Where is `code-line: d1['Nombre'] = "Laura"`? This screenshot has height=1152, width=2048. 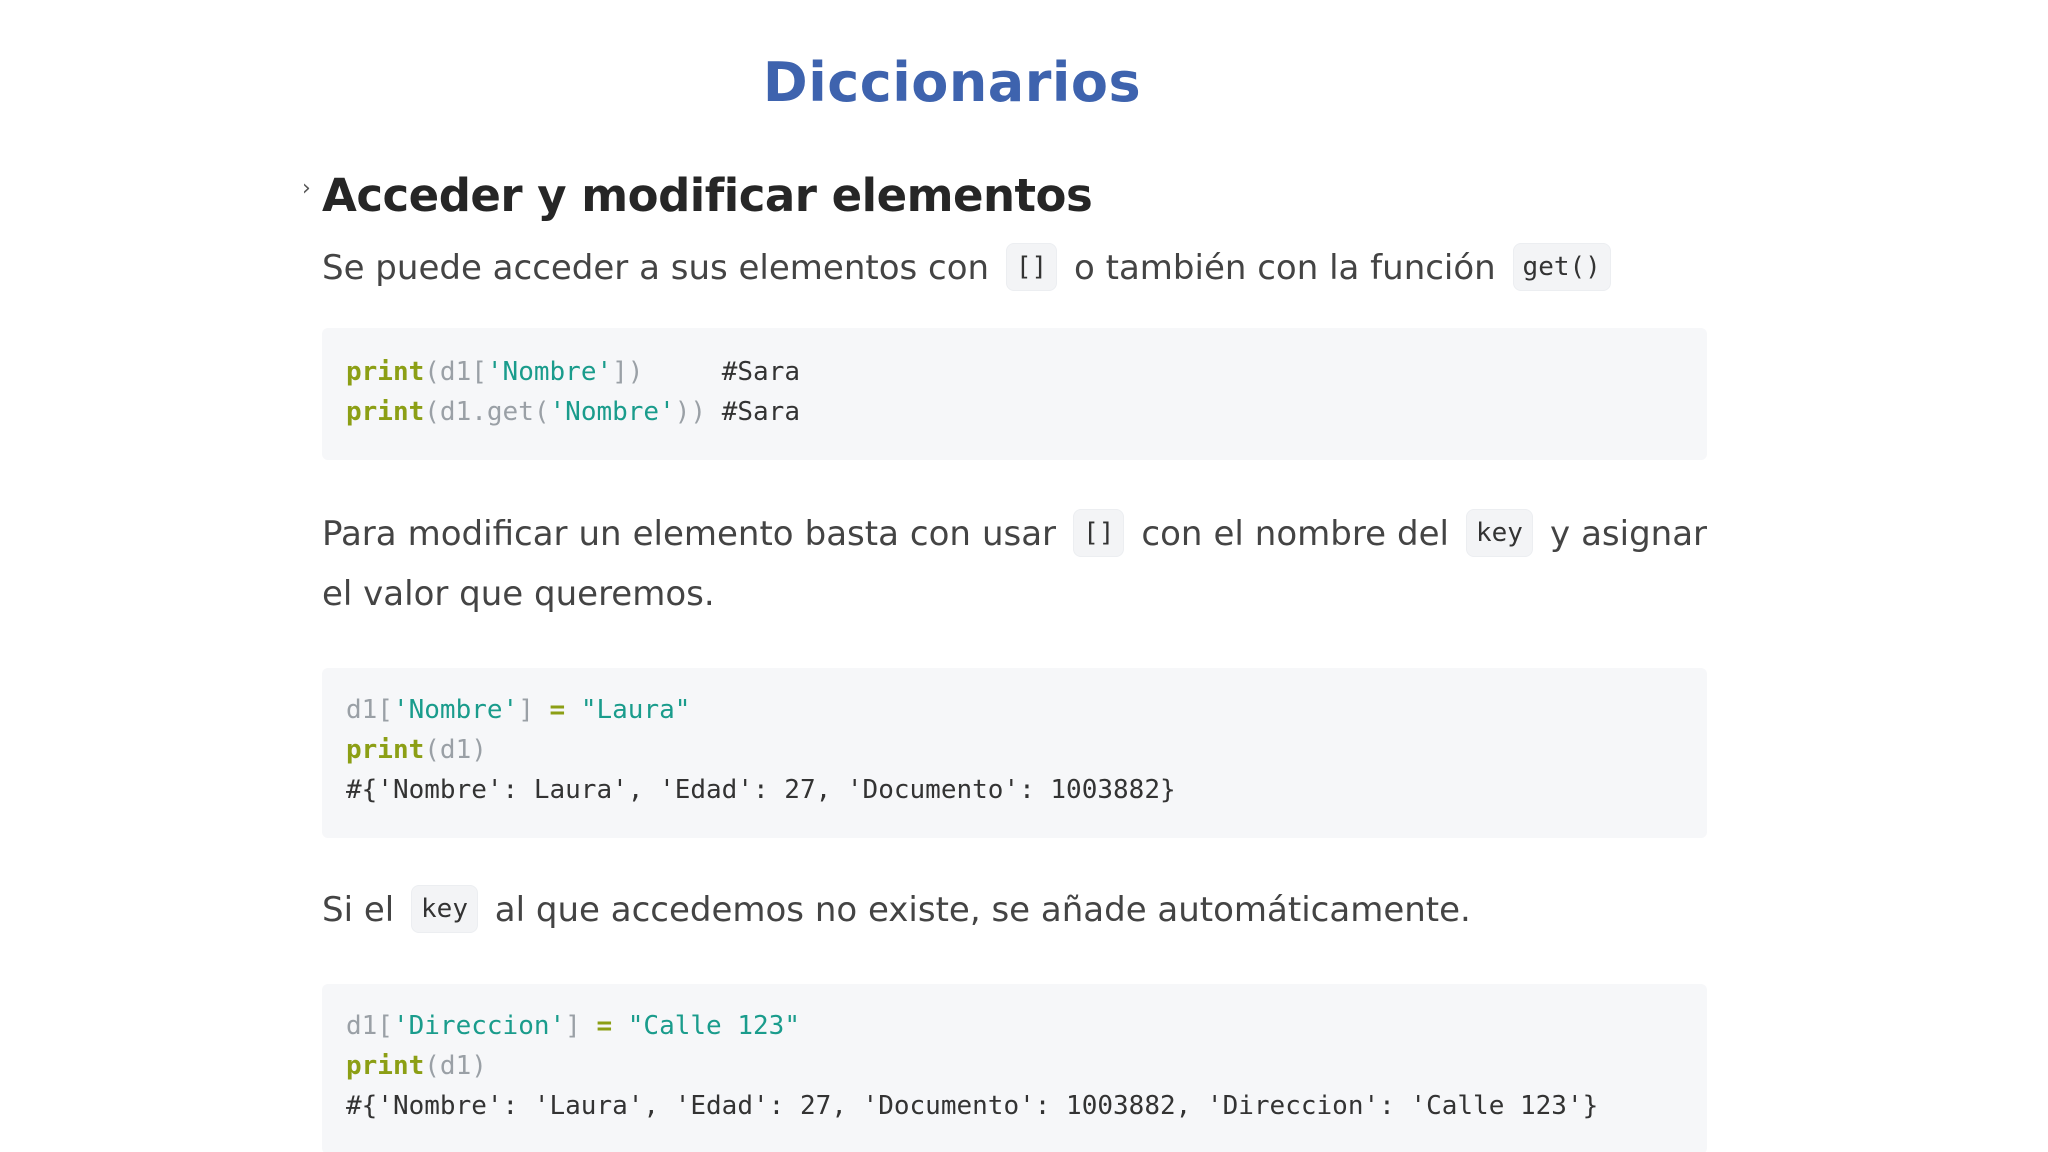 code-line: d1['Nombre'] = "Laura" is located at coordinates (1014, 710).